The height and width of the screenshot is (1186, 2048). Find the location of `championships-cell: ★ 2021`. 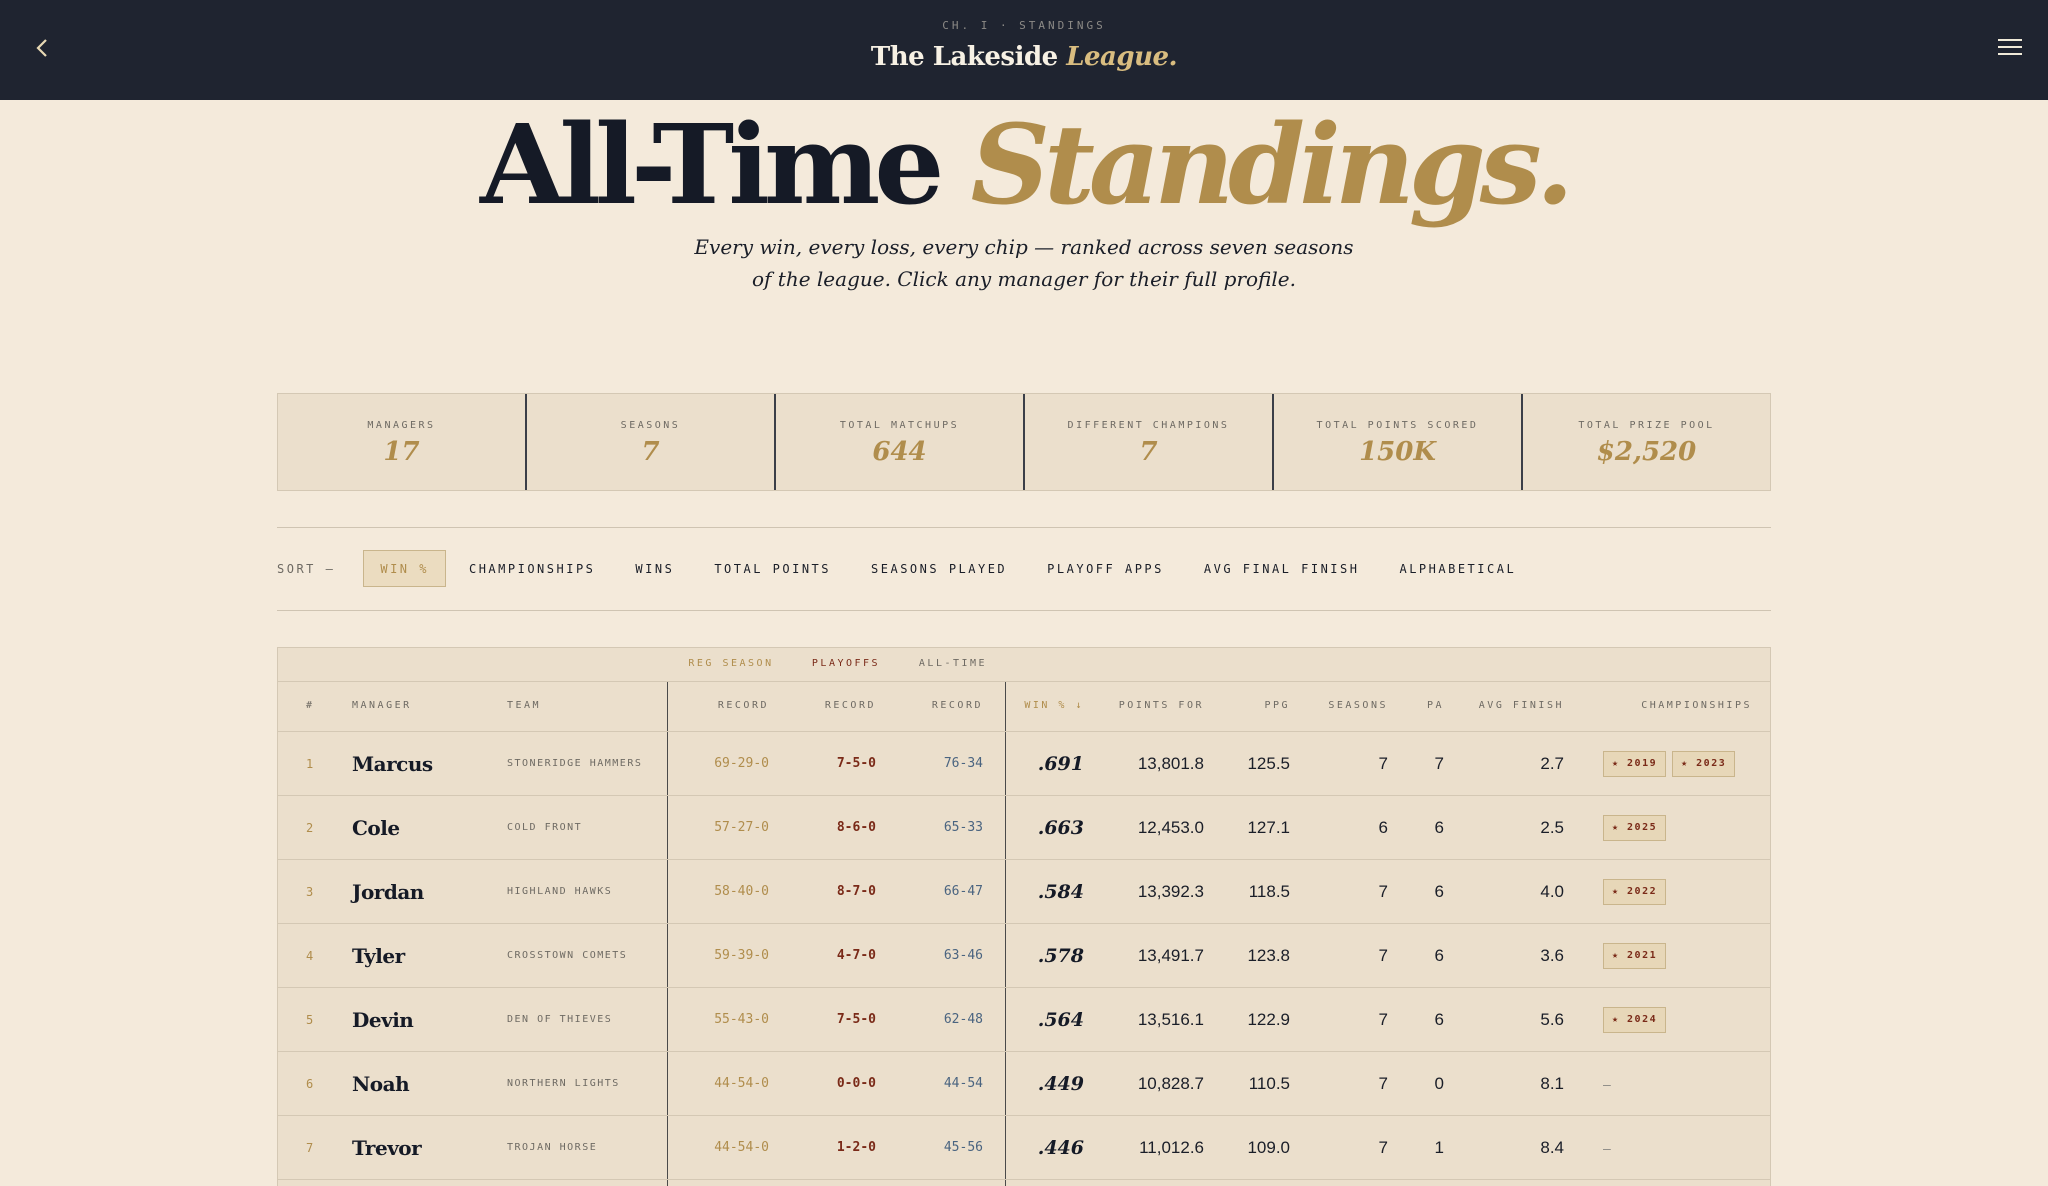

championships-cell: ★ 2021 is located at coordinates (1635, 956).